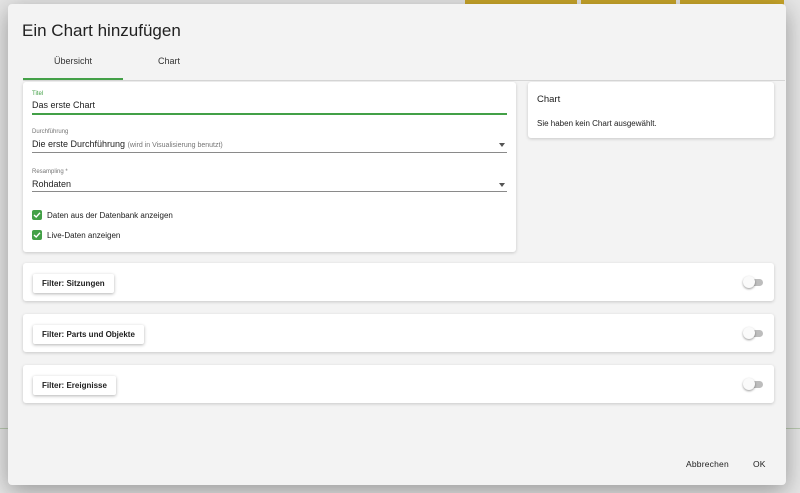  Describe the element at coordinates (398, 282) in the screenshot. I see `filter-card-sessions: Filter: Sitzungen` at that location.